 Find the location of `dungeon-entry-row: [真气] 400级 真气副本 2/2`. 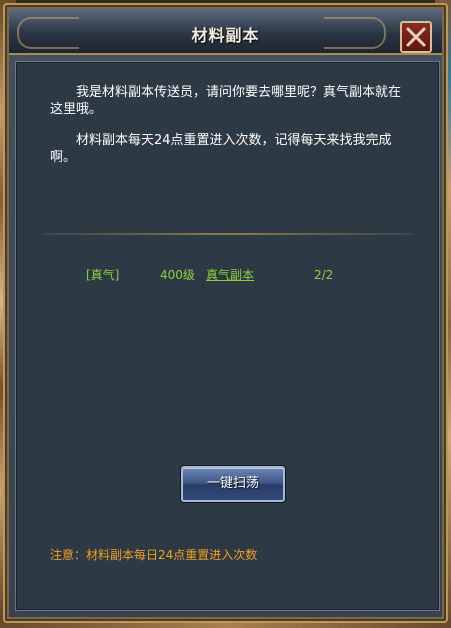

dungeon-entry-row: [真气] 400级 真气副本 2/2 is located at coordinates (236, 275).